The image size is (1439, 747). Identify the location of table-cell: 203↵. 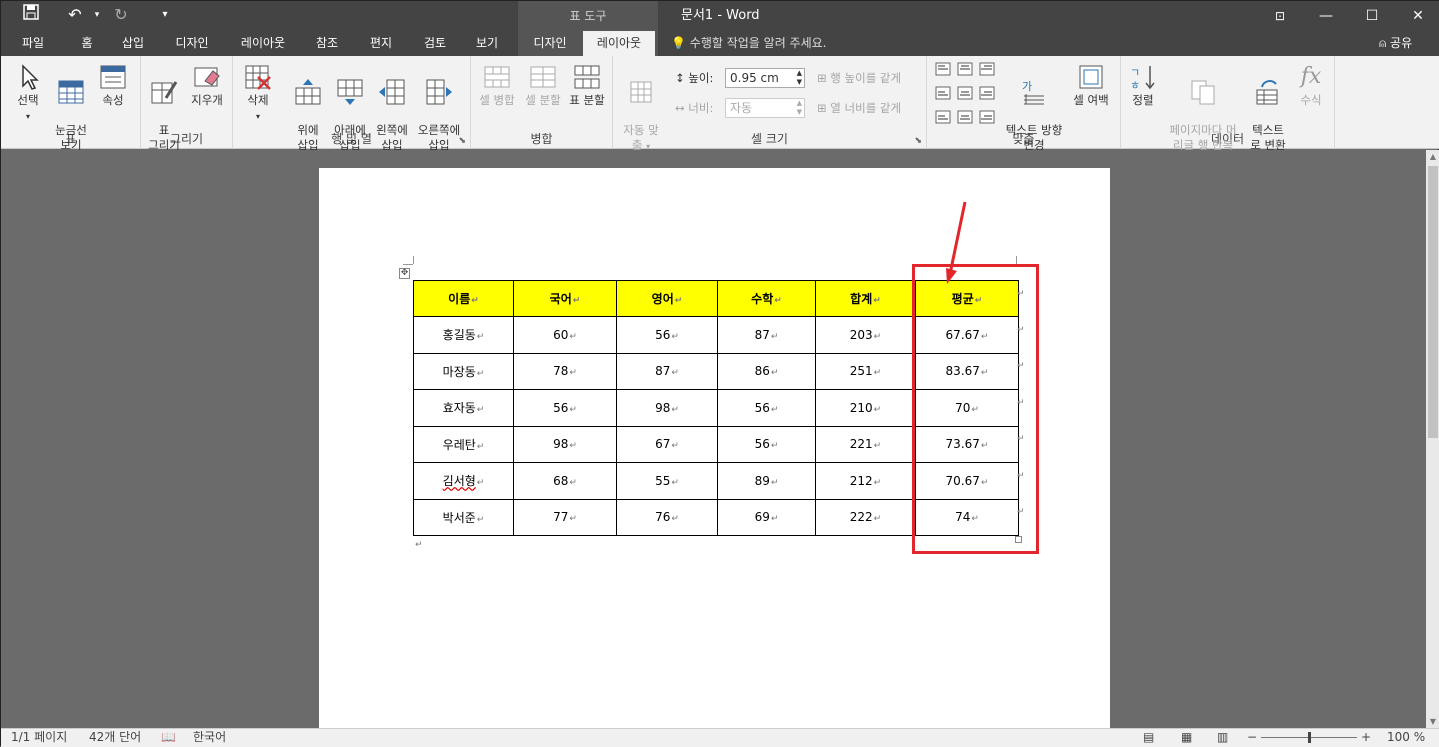
(865, 335).